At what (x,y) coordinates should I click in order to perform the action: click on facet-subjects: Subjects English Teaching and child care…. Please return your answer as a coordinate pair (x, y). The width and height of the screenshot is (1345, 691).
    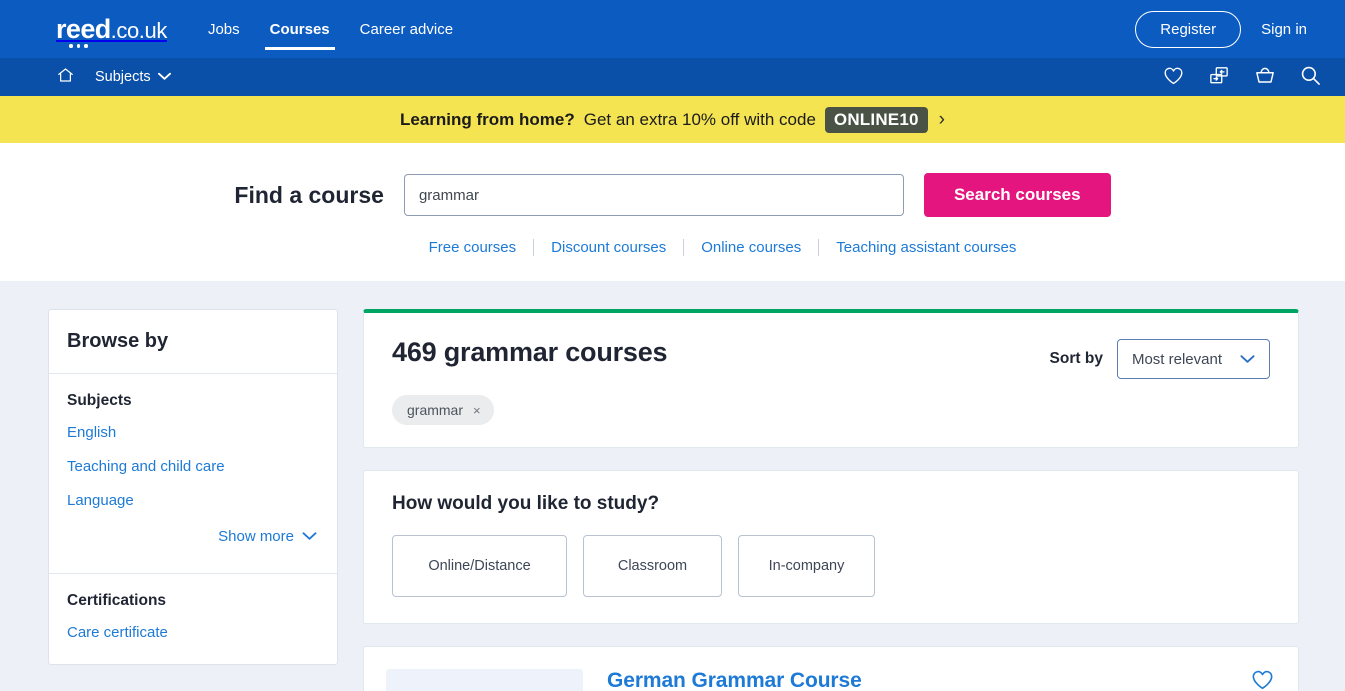
    Looking at the image, I should click on (193, 469).